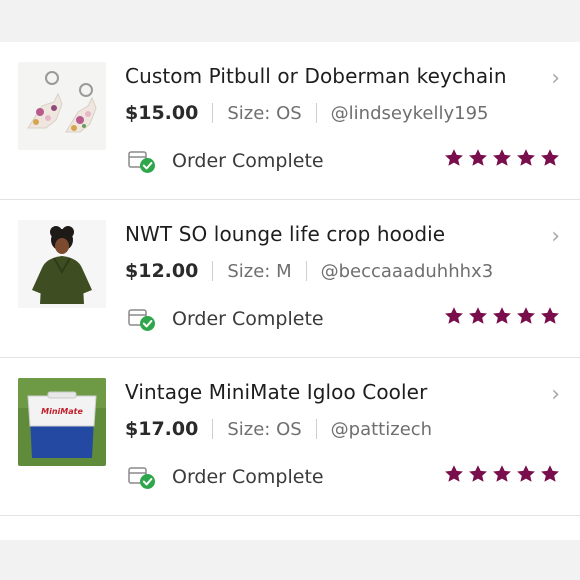 The height and width of the screenshot is (580, 580). Describe the element at coordinates (330, 392) in the screenshot. I see `item-title: Vintage MiniMate Igloo Cooler` at that location.